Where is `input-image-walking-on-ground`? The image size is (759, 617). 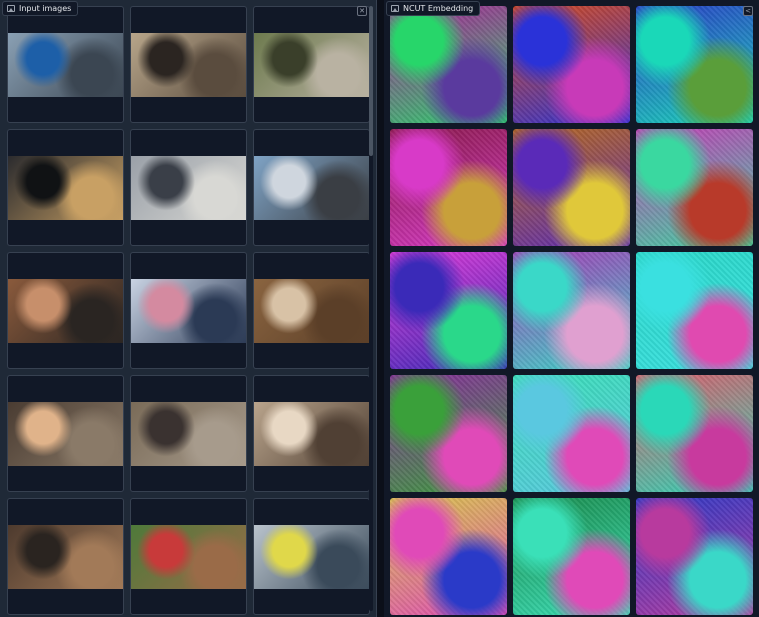
input-image-walking-on-ground is located at coordinates (188, 433).